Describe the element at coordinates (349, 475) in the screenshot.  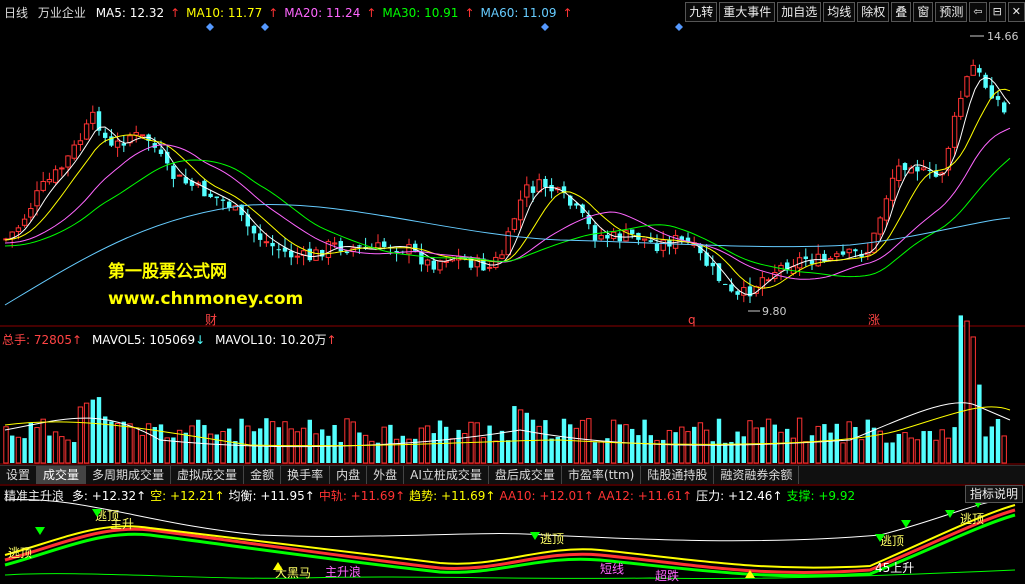
I see `tab-6: 内盘` at that location.